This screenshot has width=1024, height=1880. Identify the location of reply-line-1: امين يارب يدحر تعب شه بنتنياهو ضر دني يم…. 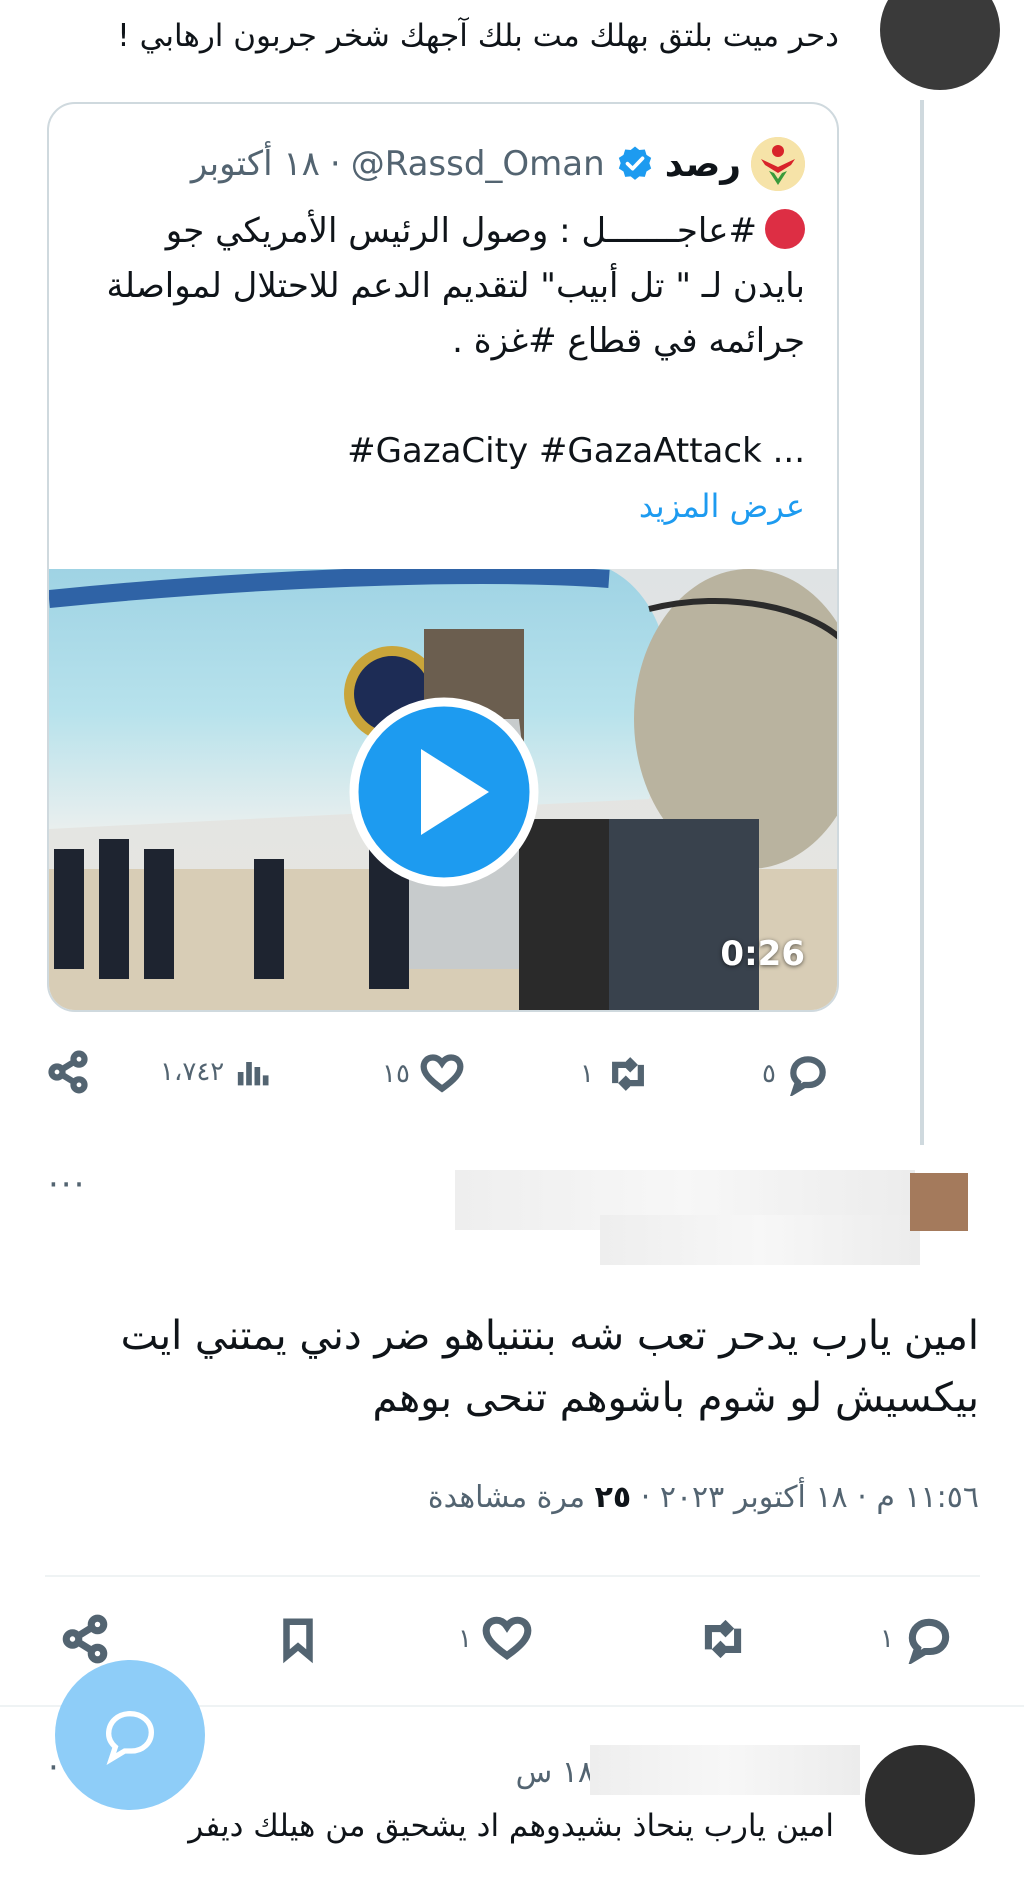
(549, 1336).